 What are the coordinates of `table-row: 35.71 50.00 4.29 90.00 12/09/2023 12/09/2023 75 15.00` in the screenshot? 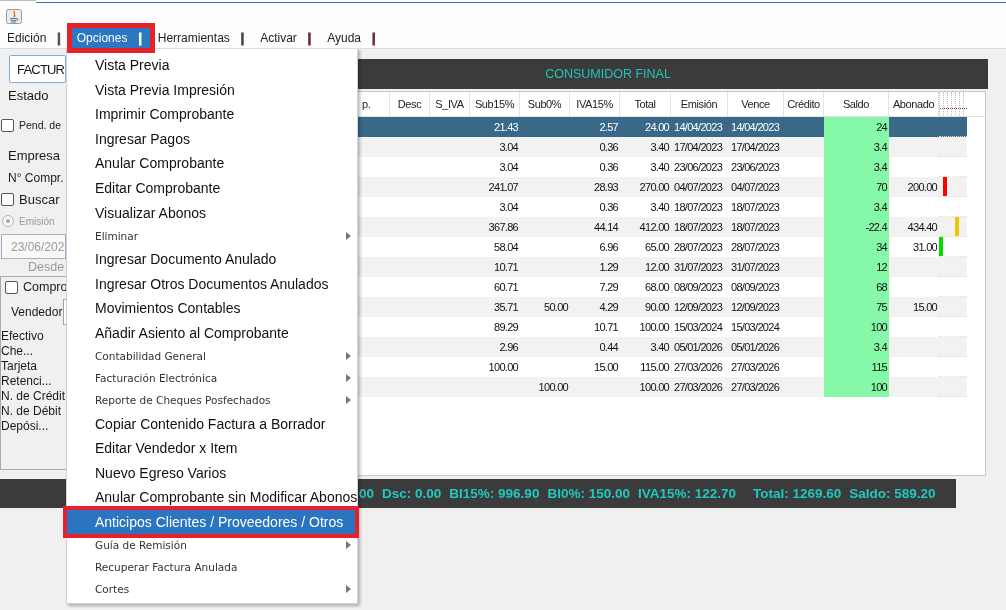 It's located at (671, 307).